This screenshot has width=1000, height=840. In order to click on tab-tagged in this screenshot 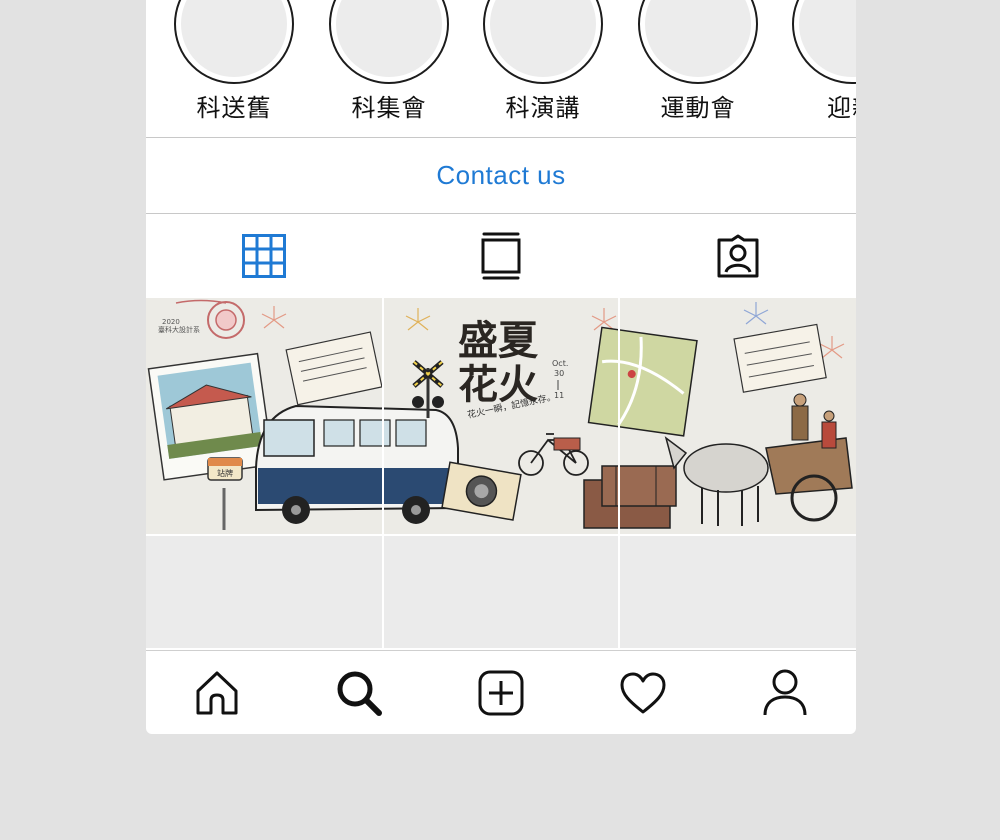, I will do `click(738, 256)`.